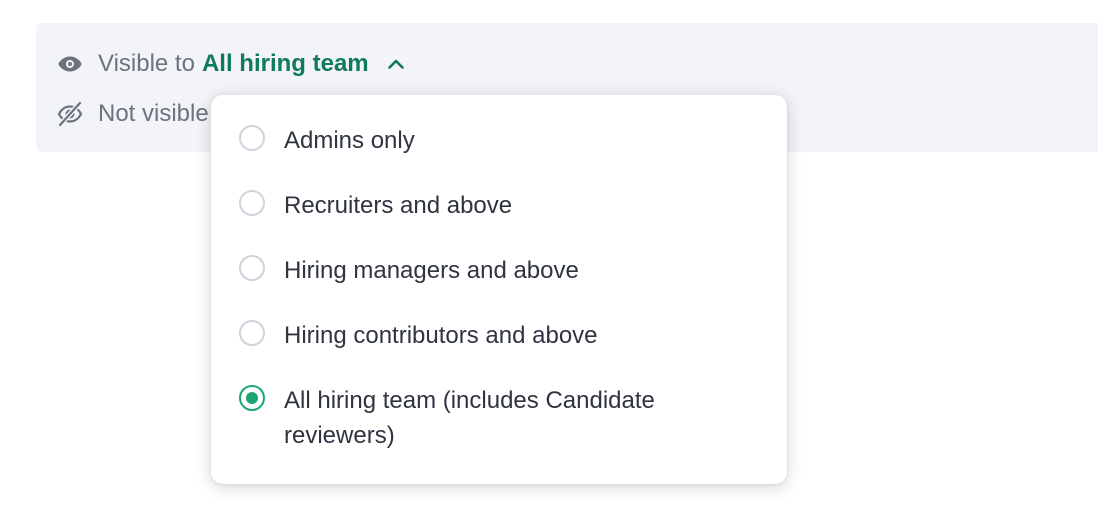 Image resolution: width=1098 pixels, height=509 pixels. I want to click on not-visible-row: Not visible, so click(132, 114).